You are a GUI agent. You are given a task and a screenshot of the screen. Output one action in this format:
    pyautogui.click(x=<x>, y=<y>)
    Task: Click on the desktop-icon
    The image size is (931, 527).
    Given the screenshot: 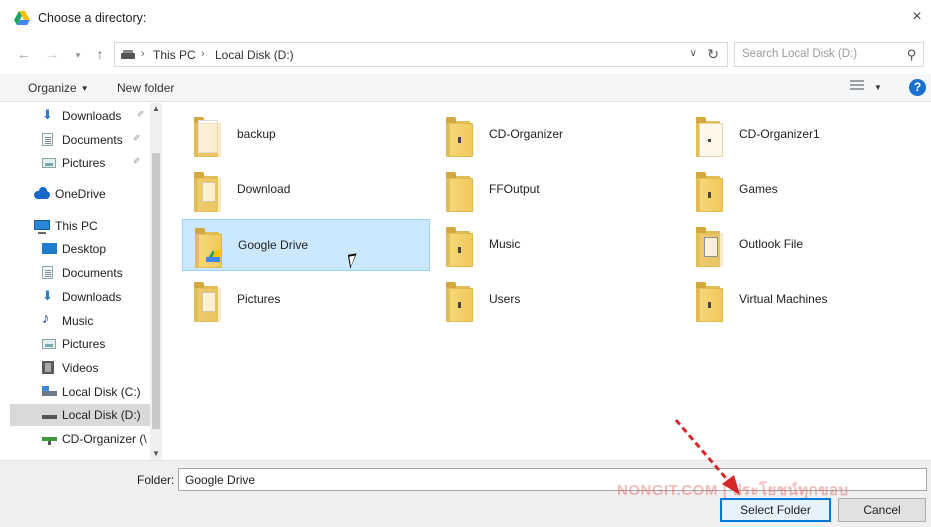 What is the action you would take?
    pyautogui.click(x=49, y=248)
    